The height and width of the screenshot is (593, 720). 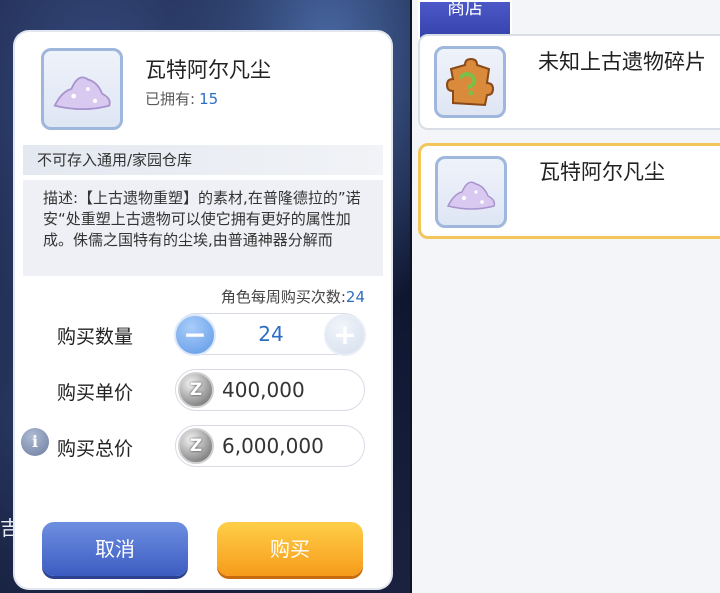 I want to click on owned-label: 已拥有:, so click(x=170, y=99).